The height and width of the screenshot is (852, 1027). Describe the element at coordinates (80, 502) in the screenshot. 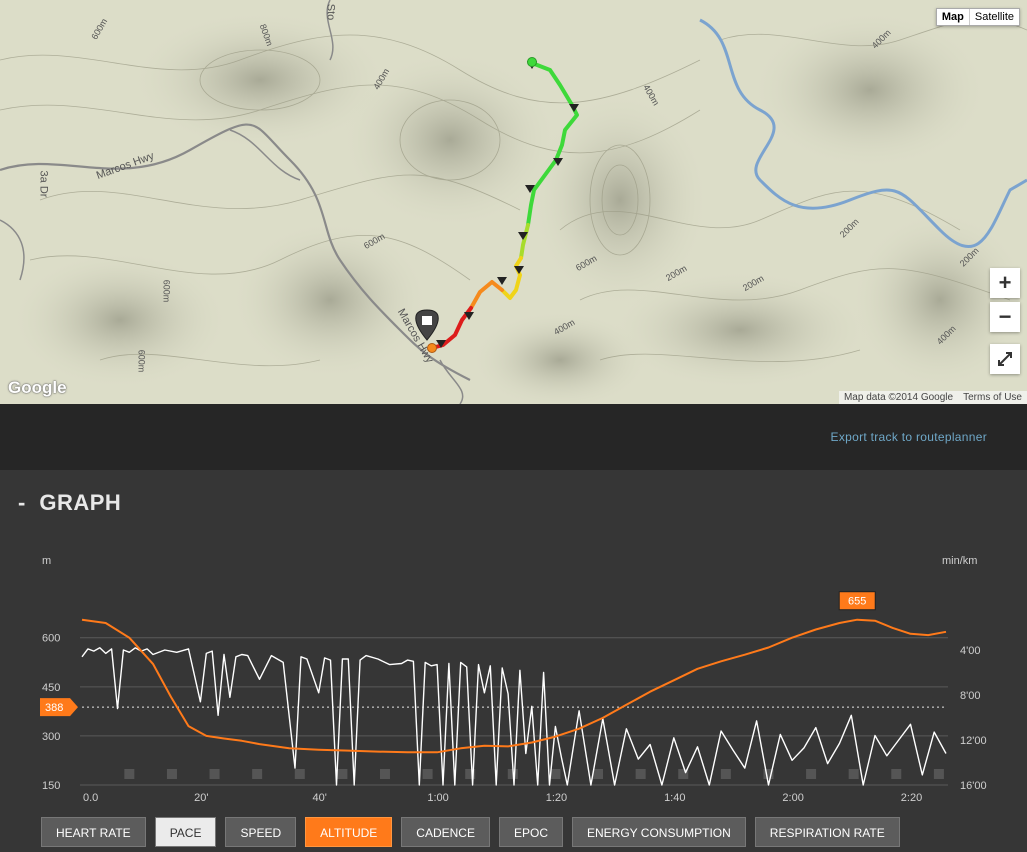

I see `graph-title: GRAPH` at that location.